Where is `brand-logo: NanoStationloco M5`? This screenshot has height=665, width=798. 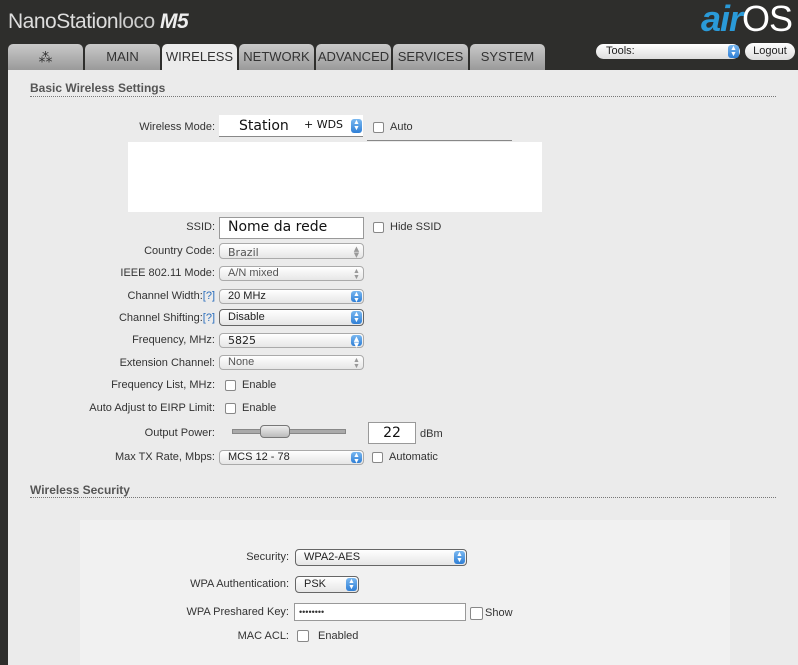 brand-logo: NanoStationloco M5 is located at coordinates (98, 22).